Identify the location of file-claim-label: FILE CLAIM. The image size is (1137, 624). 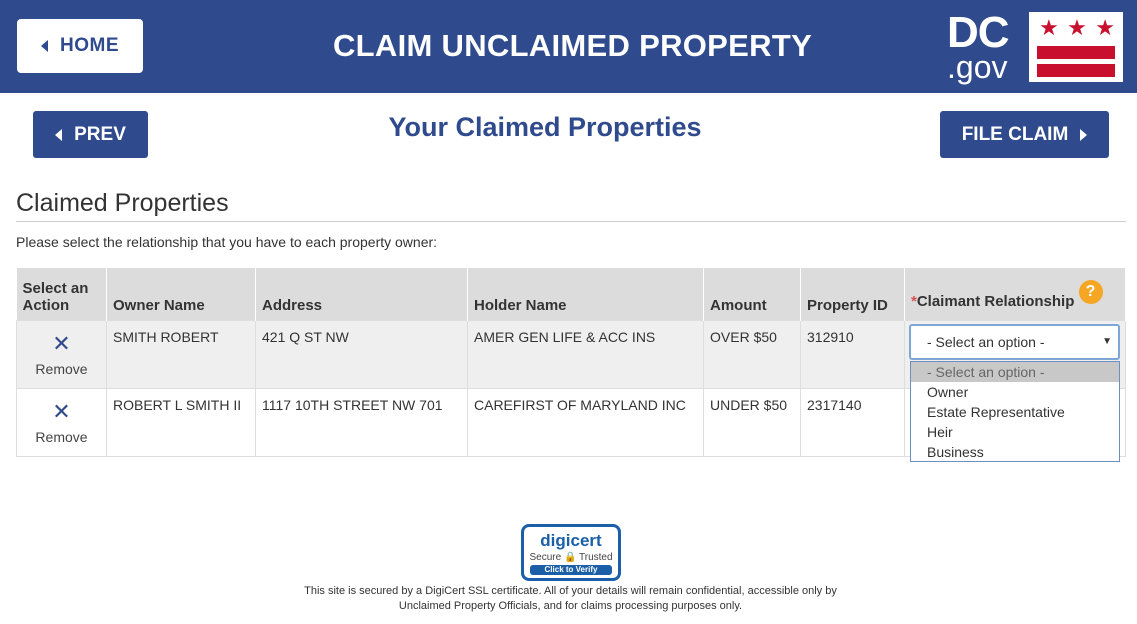
(1015, 134).